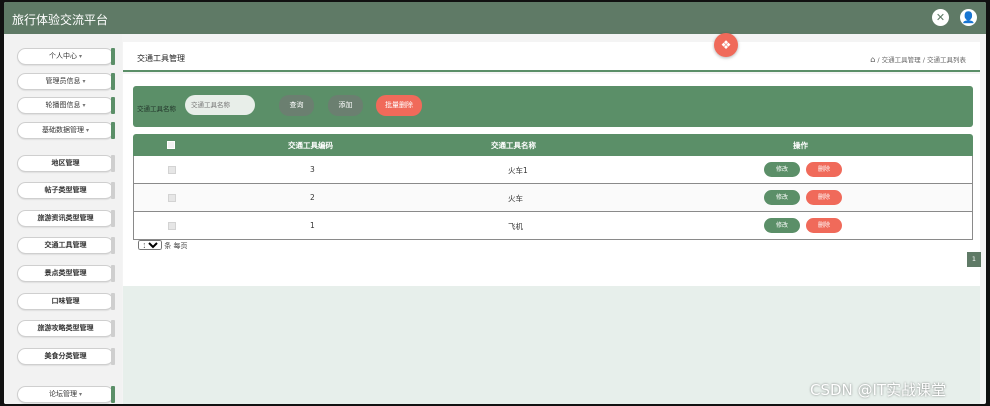  Describe the element at coordinates (171, 145) in the screenshot. I see `select-all-checkbox` at that location.